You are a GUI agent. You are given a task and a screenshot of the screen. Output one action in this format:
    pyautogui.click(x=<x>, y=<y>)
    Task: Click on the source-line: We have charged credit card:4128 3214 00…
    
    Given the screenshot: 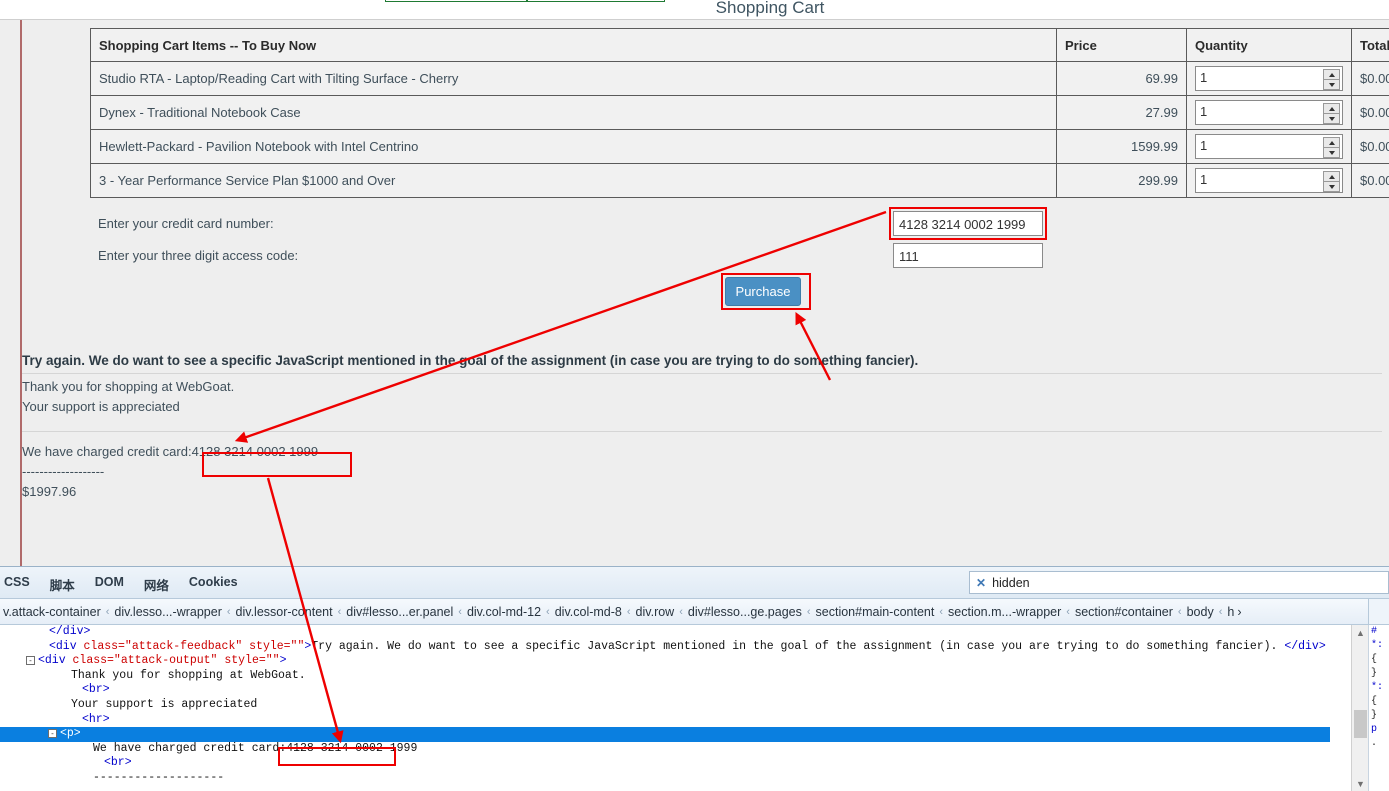 What is the action you would take?
    pyautogui.click(x=675, y=749)
    